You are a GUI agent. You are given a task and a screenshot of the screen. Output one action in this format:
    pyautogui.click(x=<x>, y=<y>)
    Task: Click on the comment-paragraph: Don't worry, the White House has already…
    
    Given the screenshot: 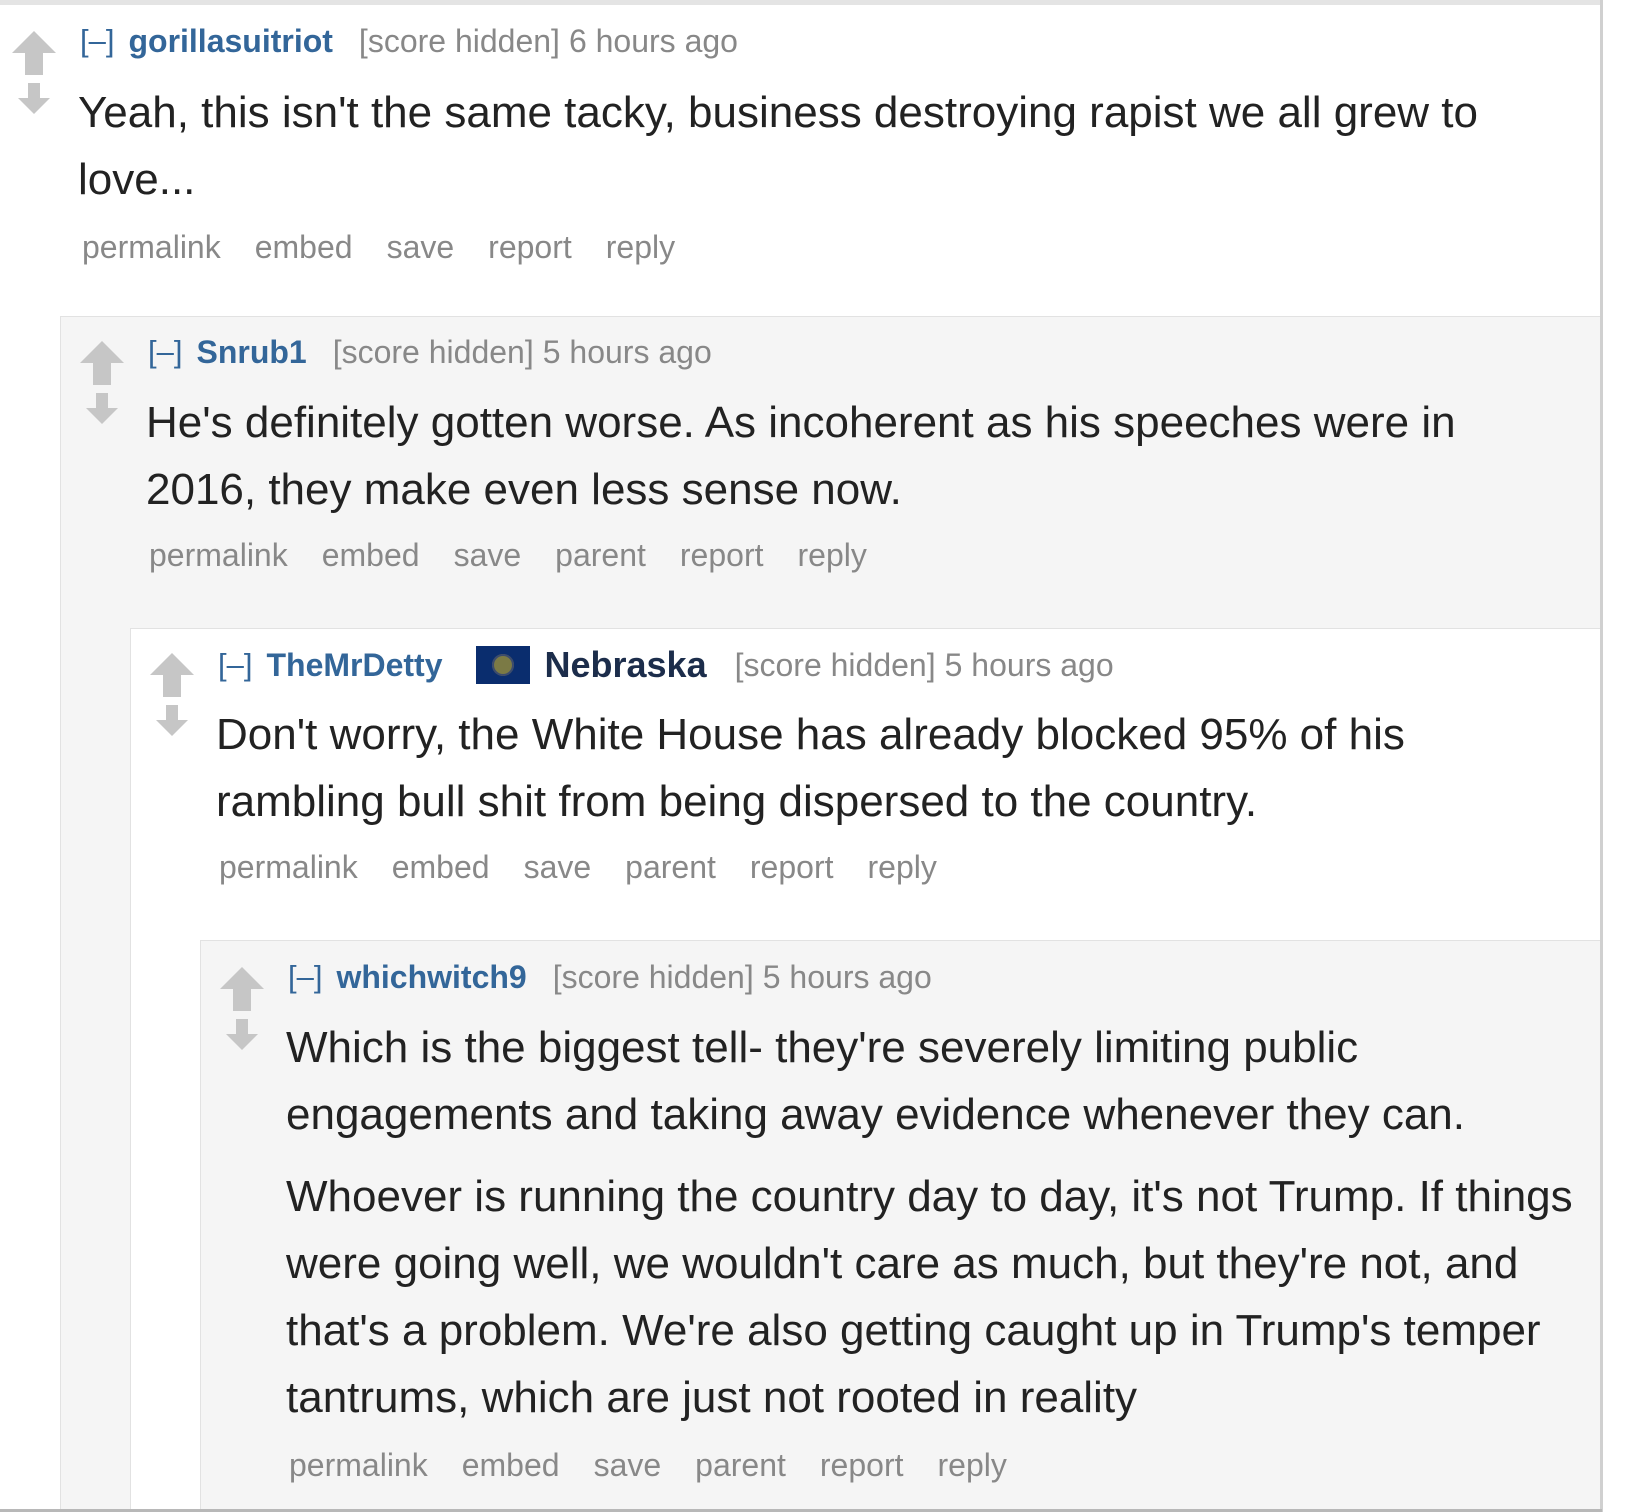 What is the action you would take?
    pyautogui.click(x=810, y=768)
    